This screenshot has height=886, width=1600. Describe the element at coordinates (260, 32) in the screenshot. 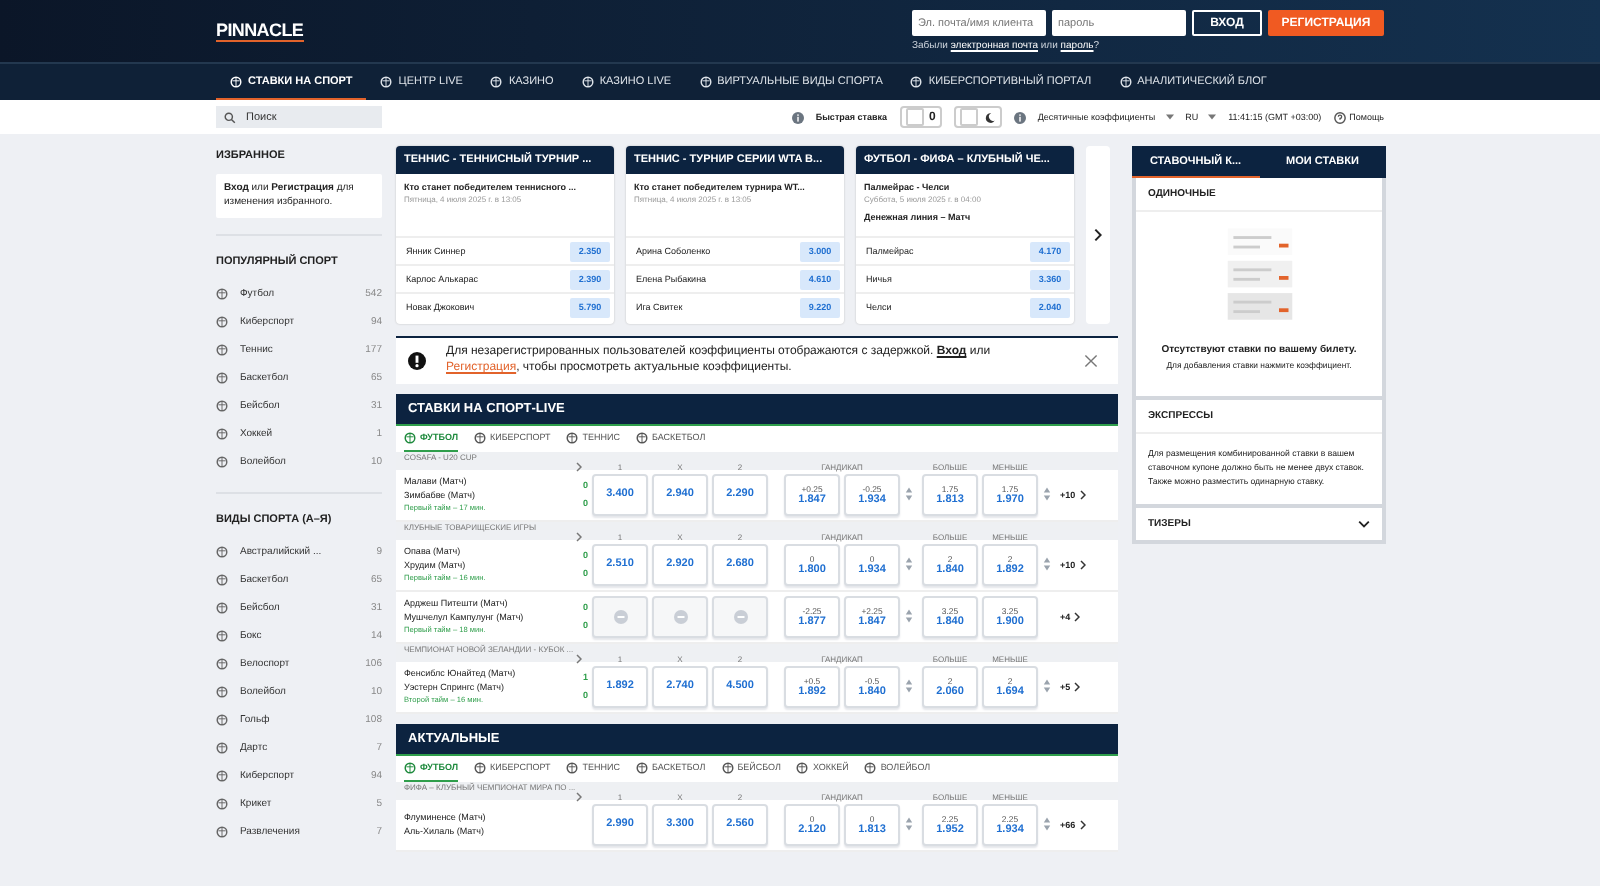

I see `logo: PINNACLE` at that location.